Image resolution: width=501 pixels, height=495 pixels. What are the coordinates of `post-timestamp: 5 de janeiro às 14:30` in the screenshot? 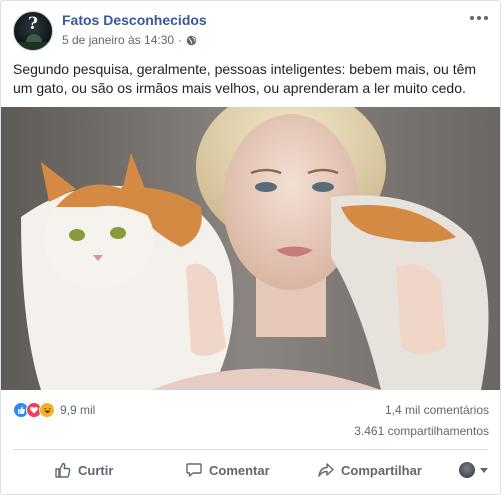 It's located at (118, 40).